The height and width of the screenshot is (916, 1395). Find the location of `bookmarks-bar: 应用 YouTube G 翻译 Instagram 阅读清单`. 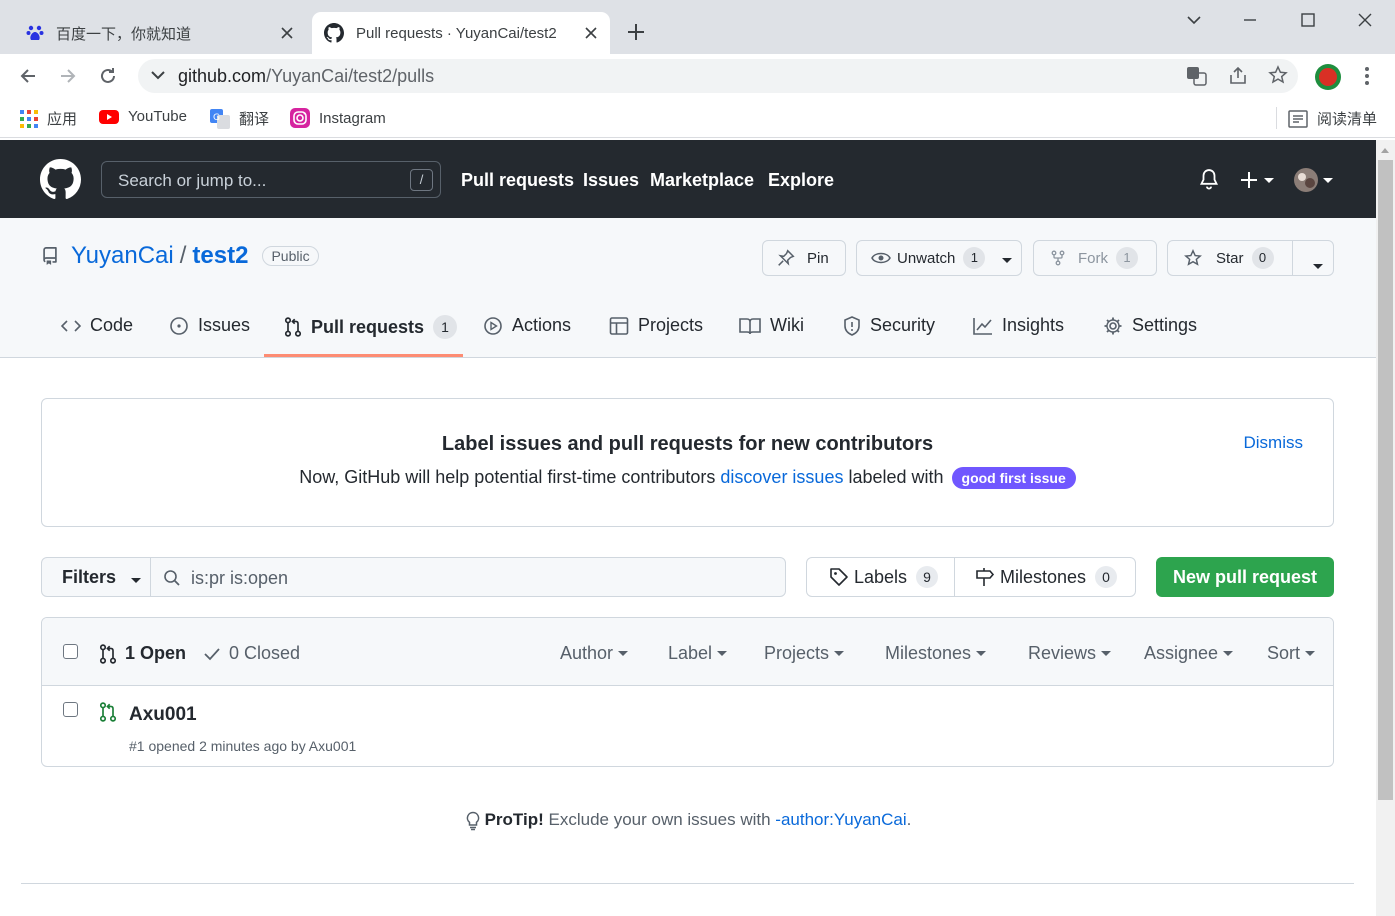

bookmarks-bar: 应用 YouTube G 翻译 Instagram 阅读清单 is located at coordinates (697, 118).